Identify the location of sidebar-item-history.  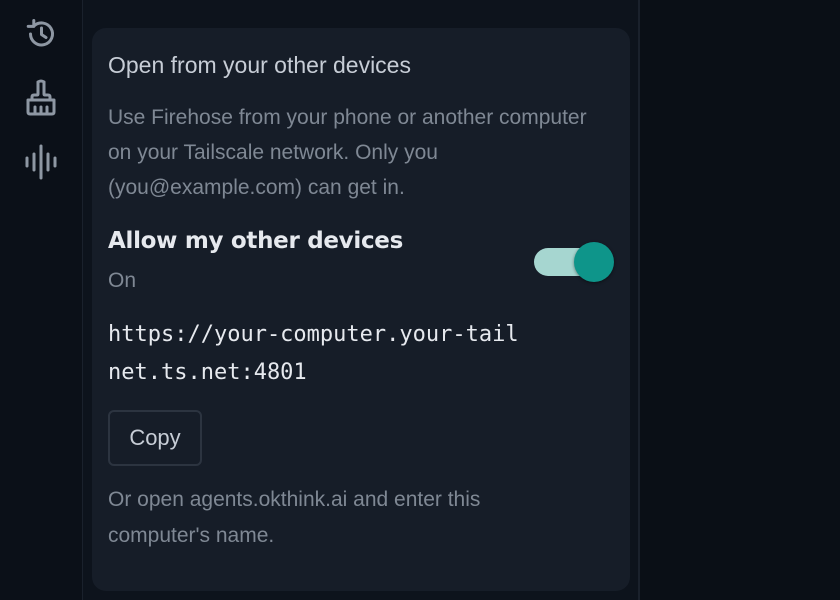
(41, 34).